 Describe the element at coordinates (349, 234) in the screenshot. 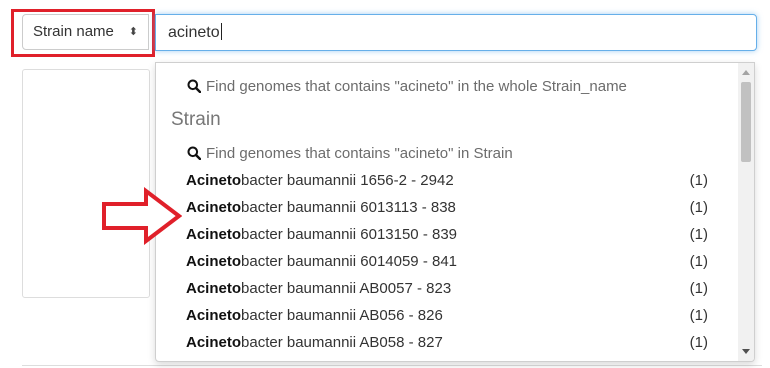

I see `item-rest-text: bacter baumannii 6013150 - 839` at that location.